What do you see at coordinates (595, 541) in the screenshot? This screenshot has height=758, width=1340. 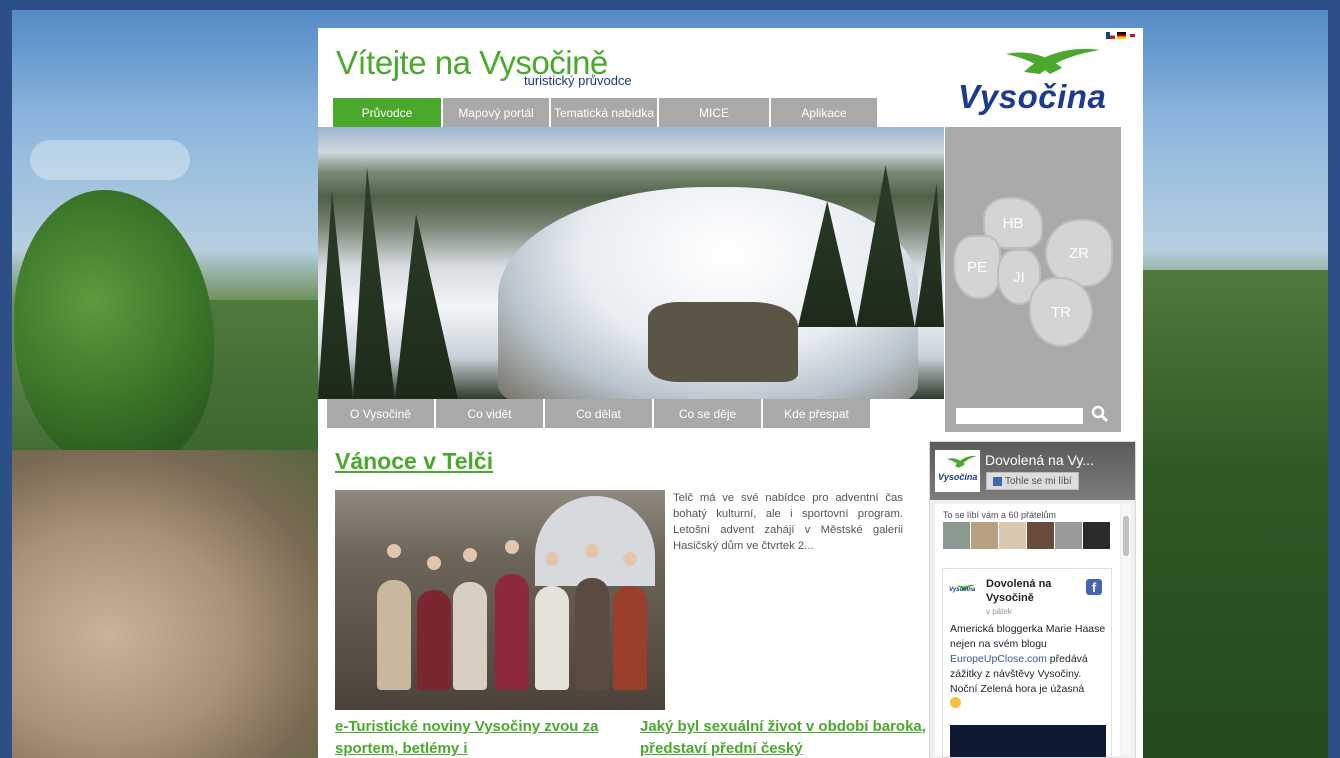 I see `photo-arch` at bounding box center [595, 541].